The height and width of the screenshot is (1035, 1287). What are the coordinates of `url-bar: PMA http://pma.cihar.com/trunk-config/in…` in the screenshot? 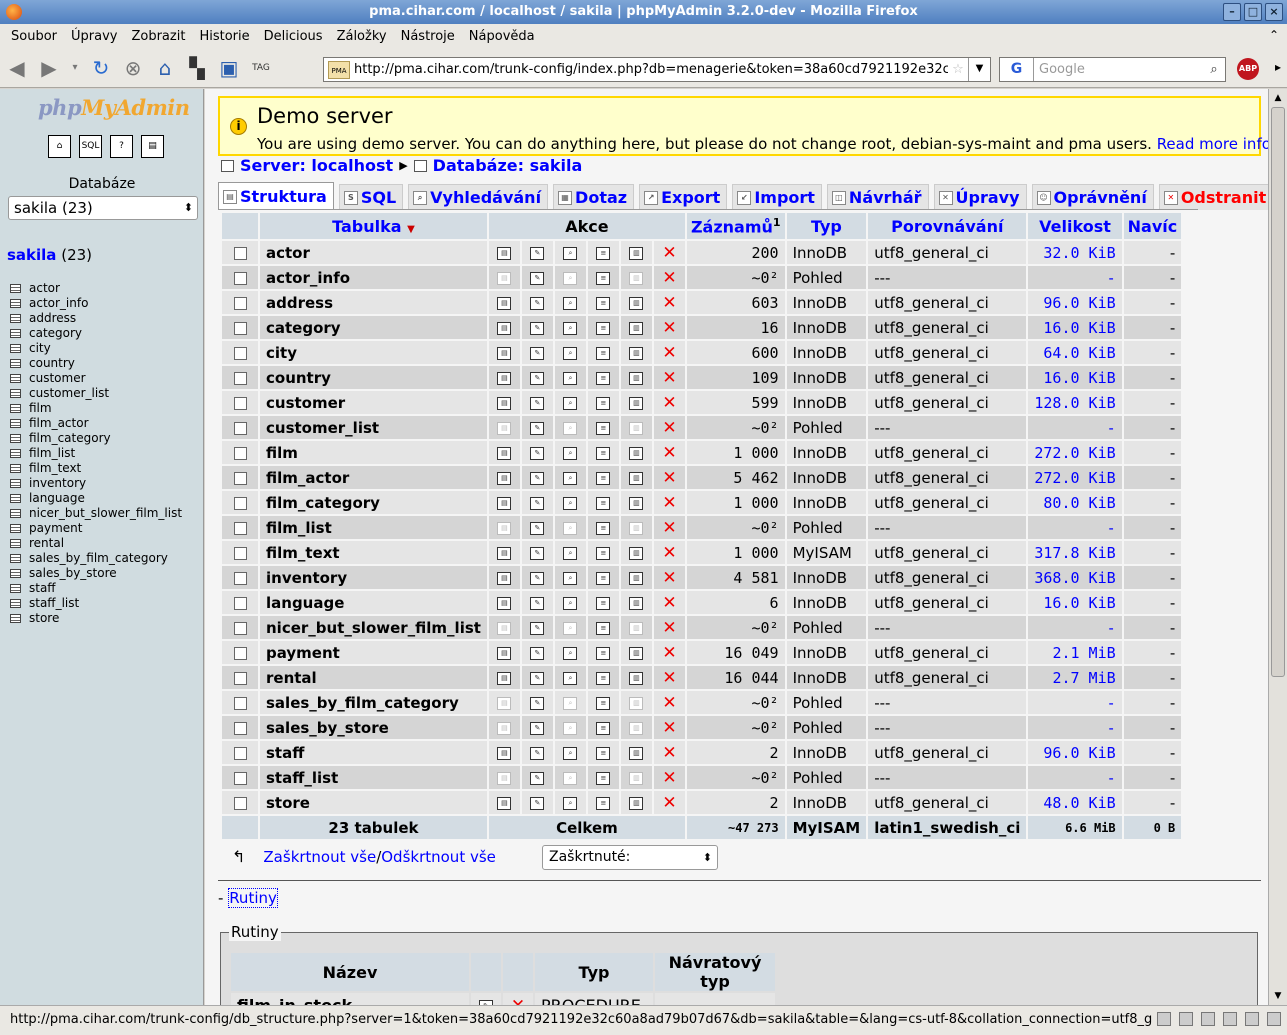 It's located at (657, 69).